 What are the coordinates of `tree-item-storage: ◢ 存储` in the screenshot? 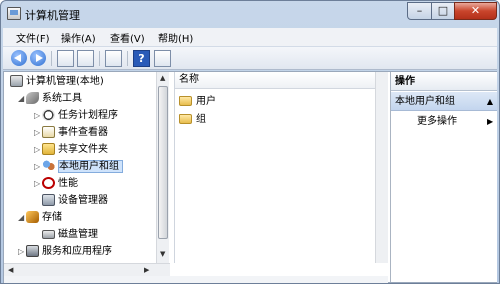 It's located at (40, 218).